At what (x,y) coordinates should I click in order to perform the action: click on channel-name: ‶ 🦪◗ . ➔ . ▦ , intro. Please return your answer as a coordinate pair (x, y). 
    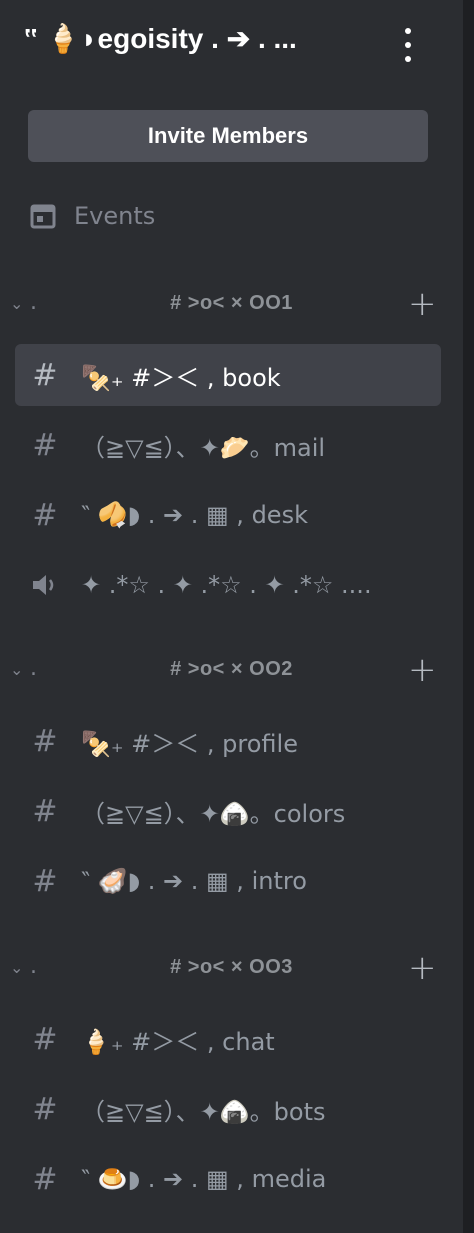
    Looking at the image, I should click on (194, 881).